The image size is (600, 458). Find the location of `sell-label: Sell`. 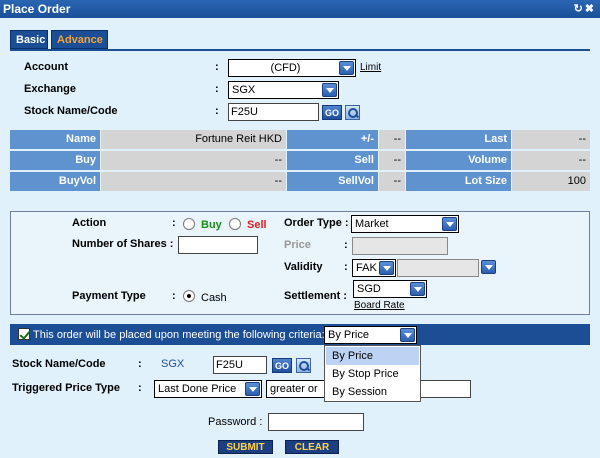

sell-label: Sell is located at coordinates (257, 225).